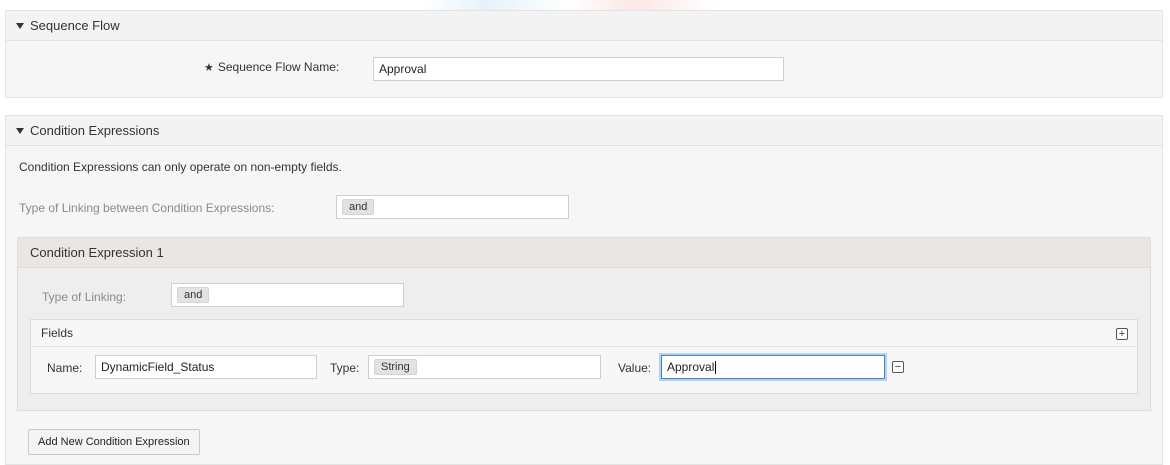 The height and width of the screenshot is (465, 1170). I want to click on expression-linking-select: and, so click(287, 295).